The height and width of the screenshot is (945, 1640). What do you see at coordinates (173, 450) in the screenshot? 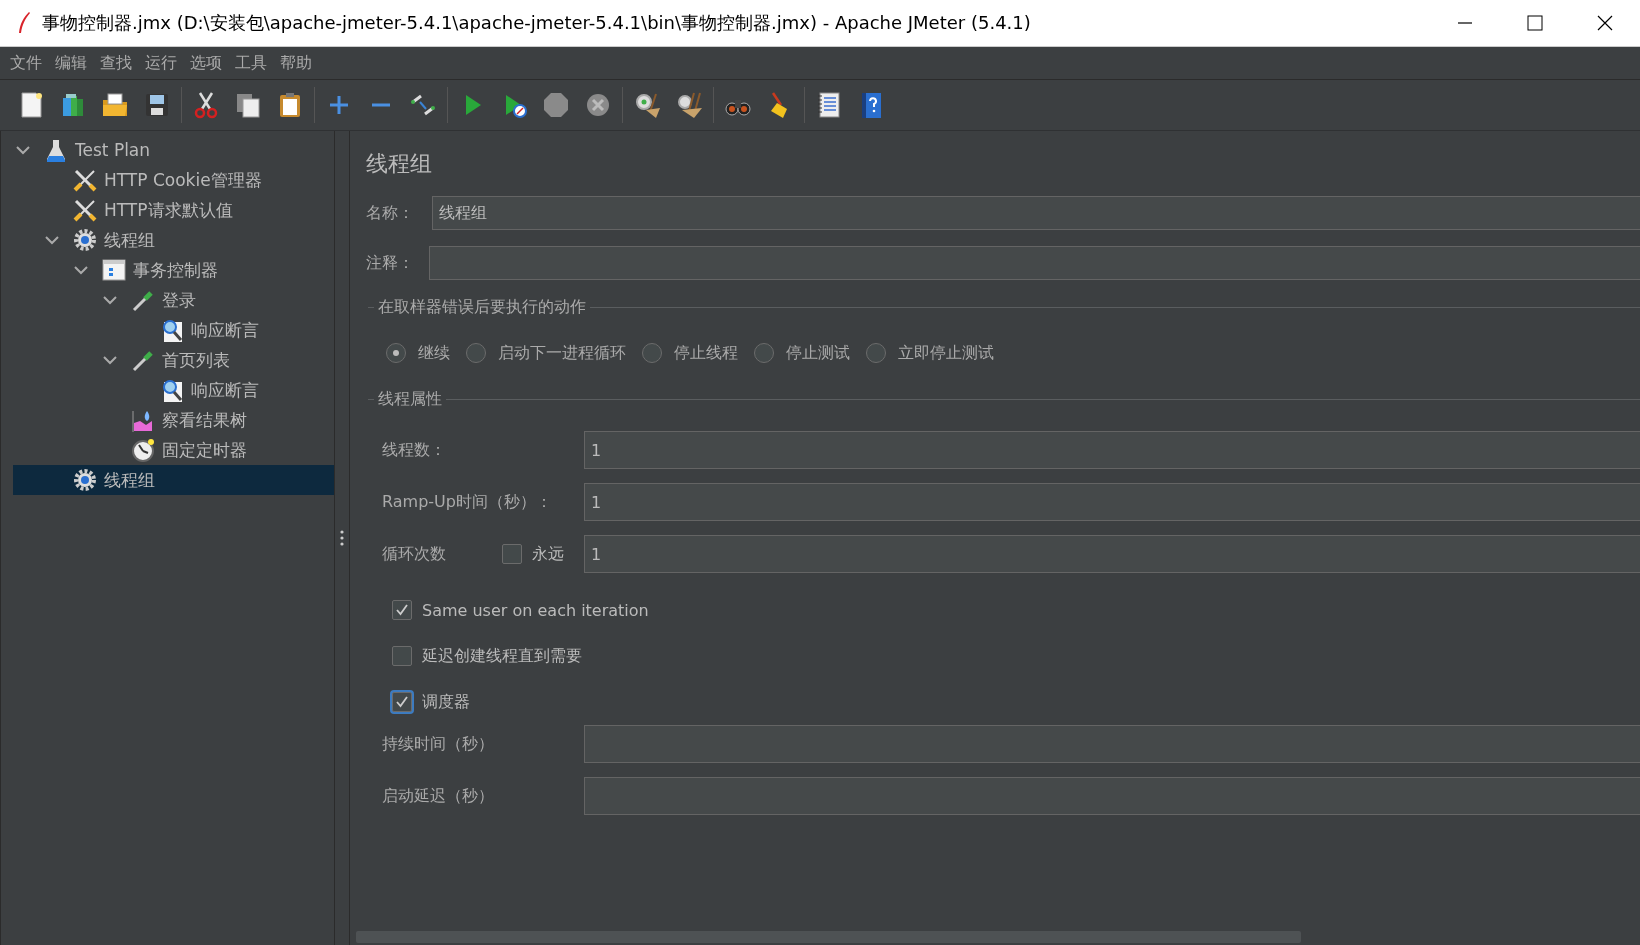
I see `tree-item: 固定定时器` at bounding box center [173, 450].